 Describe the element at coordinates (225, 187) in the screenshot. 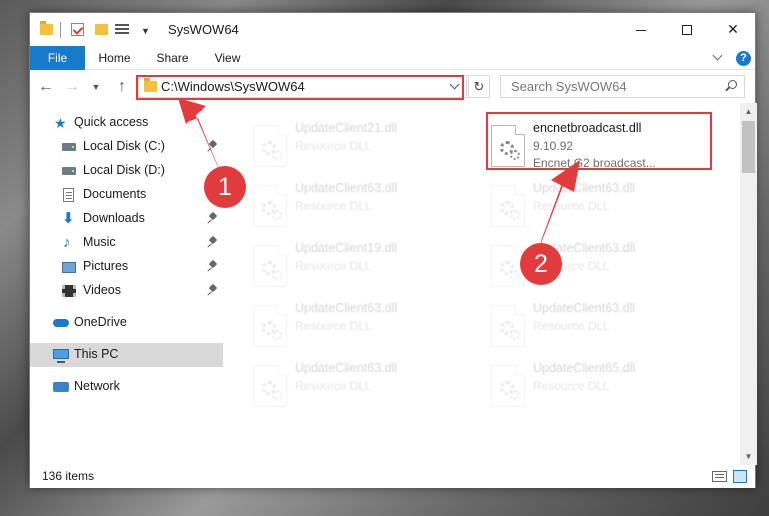

I see `step-badge-1: 1` at that location.